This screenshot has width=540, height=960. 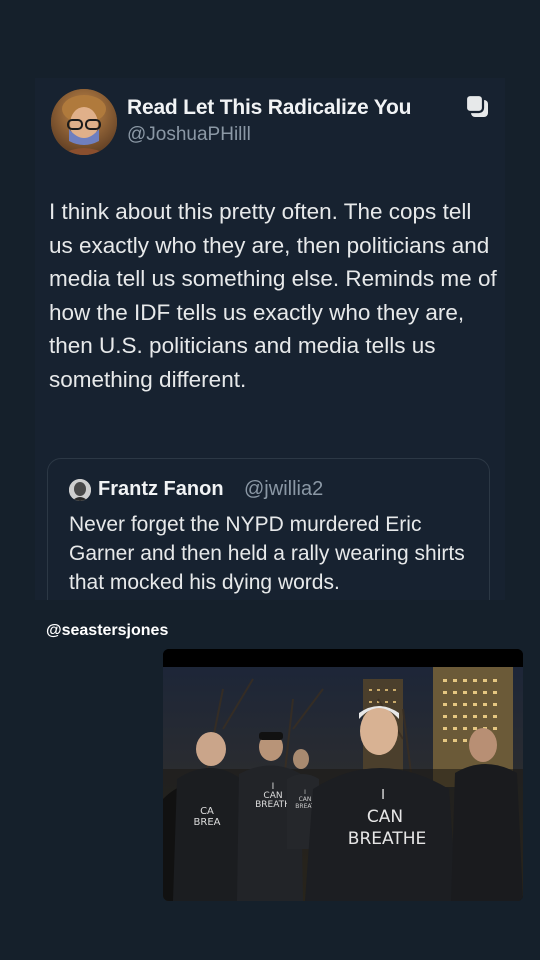 What do you see at coordinates (207, 822) in the screenshot?
I see `shirt-text-left-2: BREA` at bounding box center [207, 822].